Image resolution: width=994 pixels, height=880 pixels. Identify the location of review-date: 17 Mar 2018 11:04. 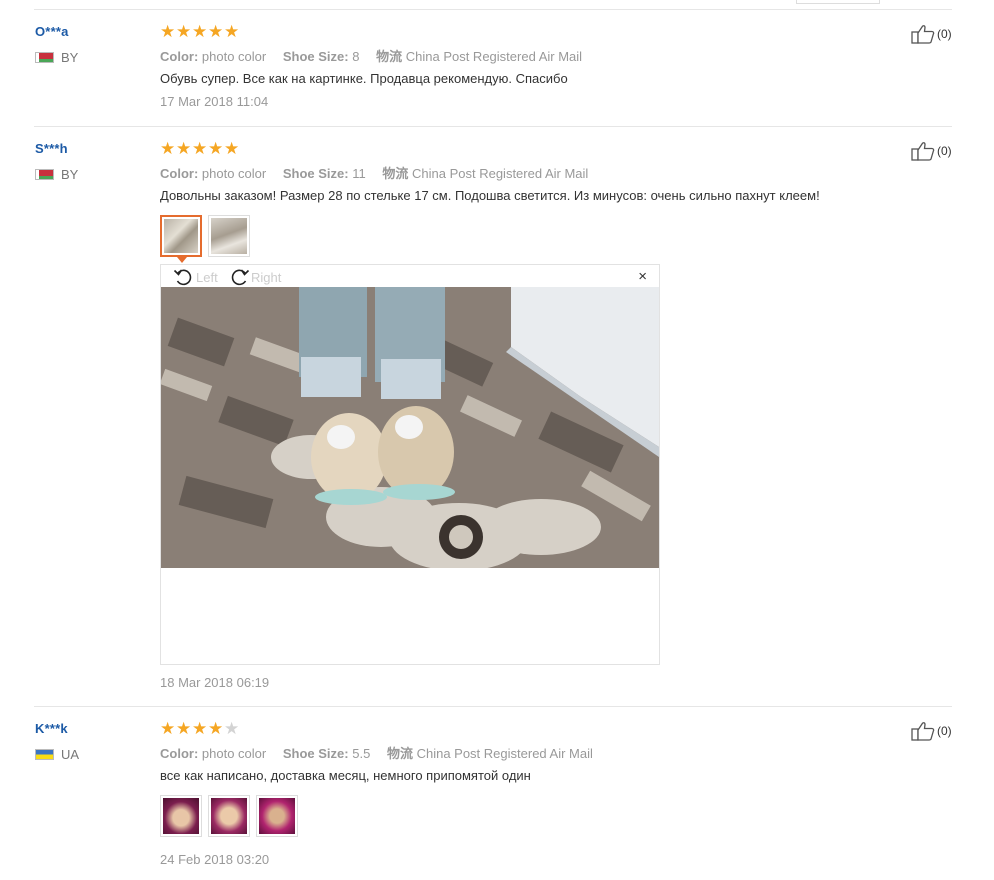
(214, 101).